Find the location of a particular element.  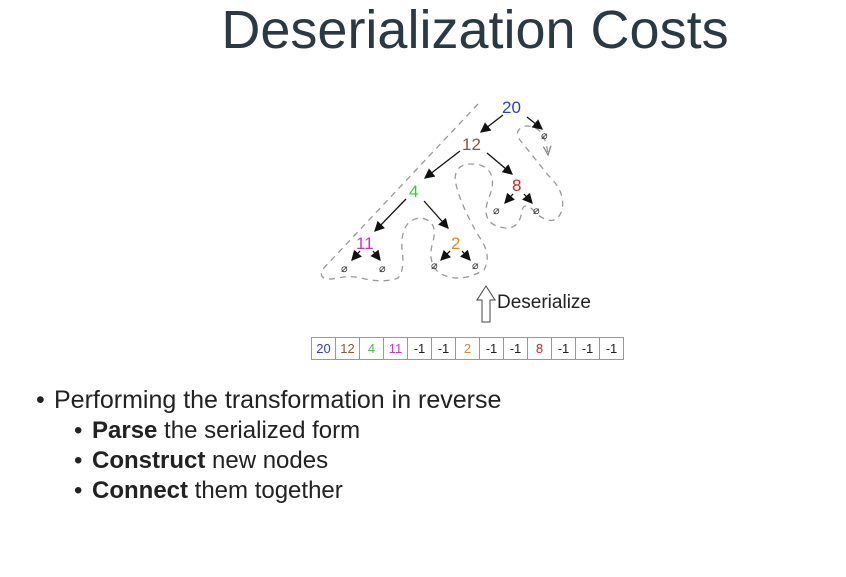

node-20: 20 is located at coordinates (511, 107).